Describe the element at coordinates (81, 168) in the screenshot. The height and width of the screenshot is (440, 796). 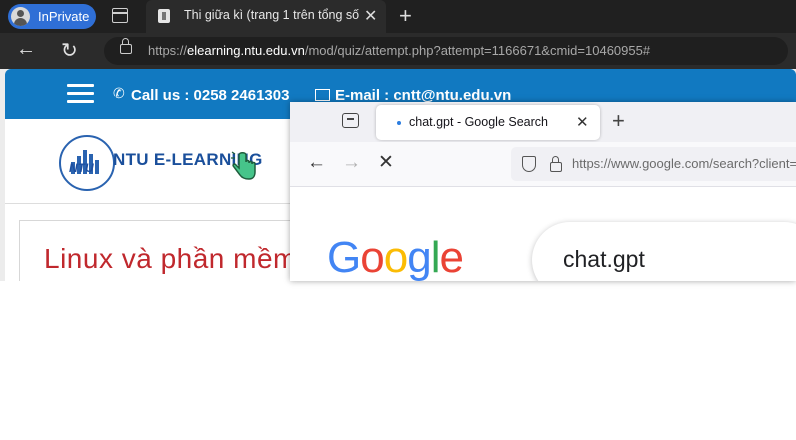
I see `logo-text: NTU` at that location.